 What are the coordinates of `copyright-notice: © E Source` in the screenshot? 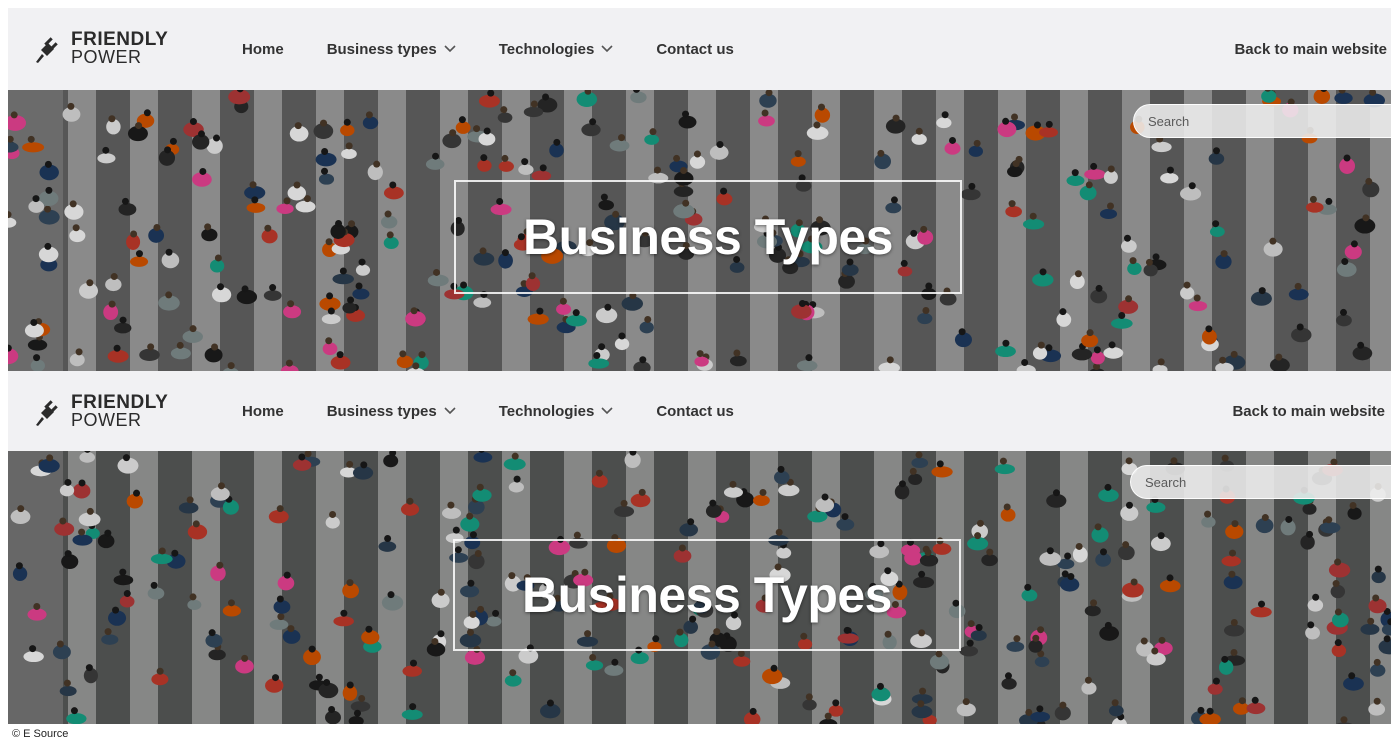 It's located at (40, 734).